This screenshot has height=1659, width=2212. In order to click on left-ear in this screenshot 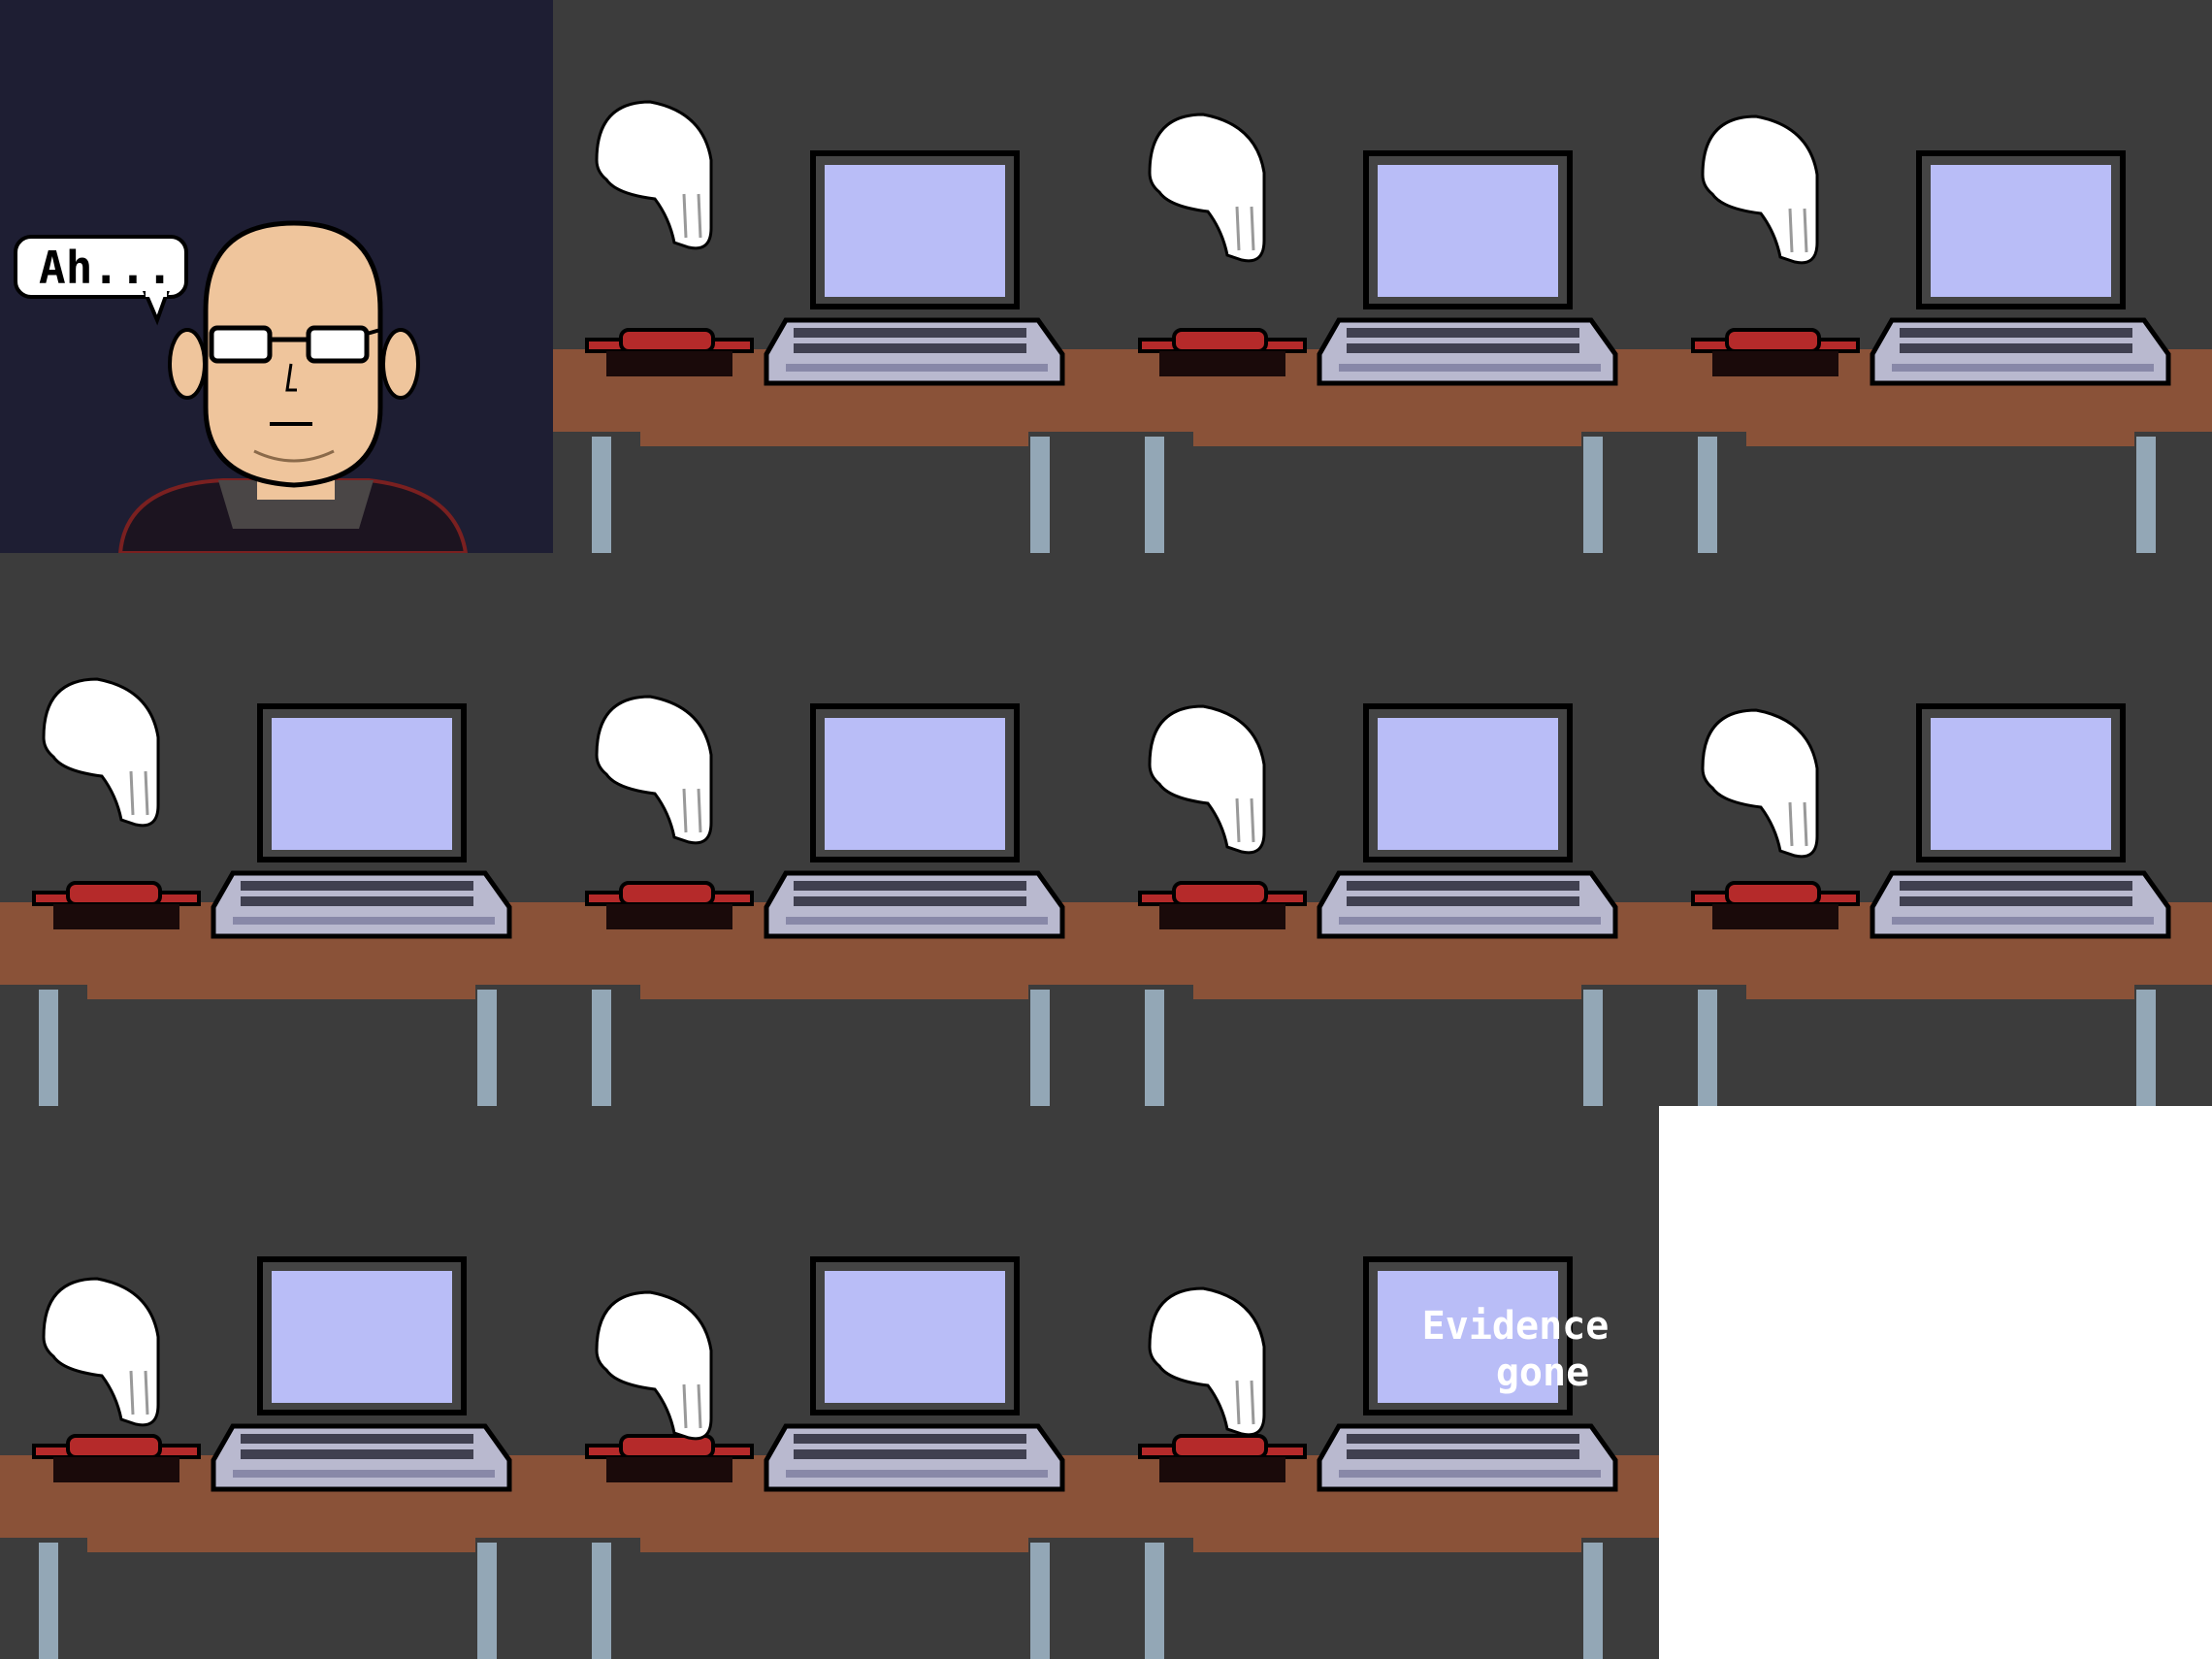, I will do `click(187, 364)`.